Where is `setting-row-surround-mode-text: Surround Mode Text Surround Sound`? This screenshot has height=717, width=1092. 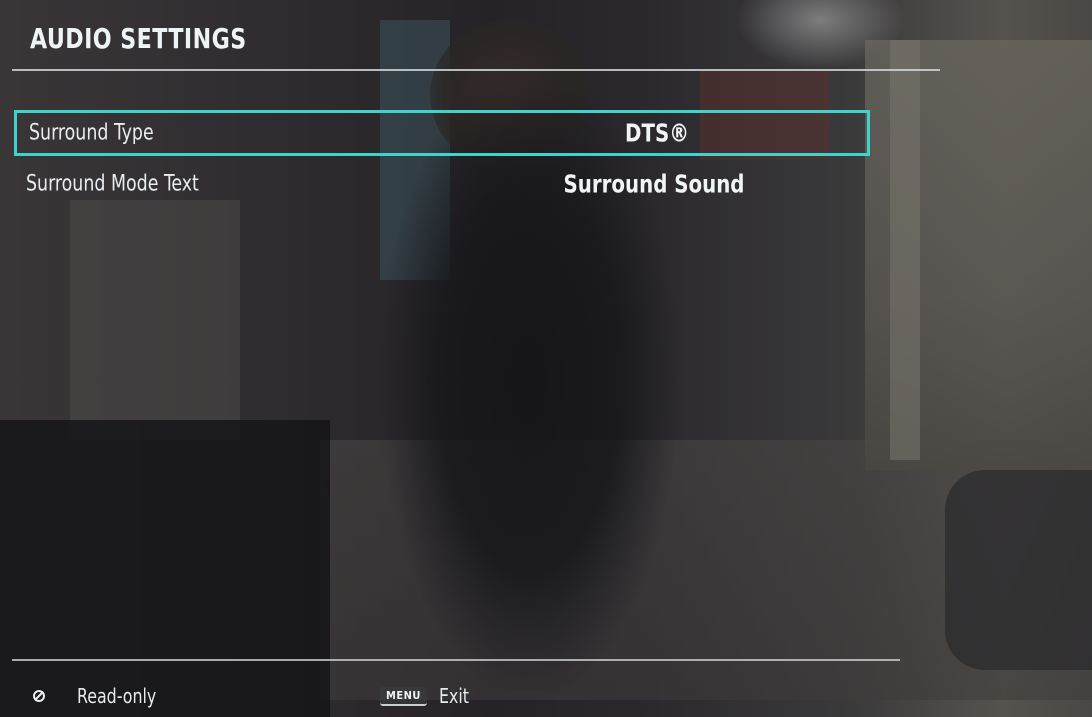
setting-row-surround-mode-text: Surround Mode Text Surround Sound is located at coordinates (442, 184).